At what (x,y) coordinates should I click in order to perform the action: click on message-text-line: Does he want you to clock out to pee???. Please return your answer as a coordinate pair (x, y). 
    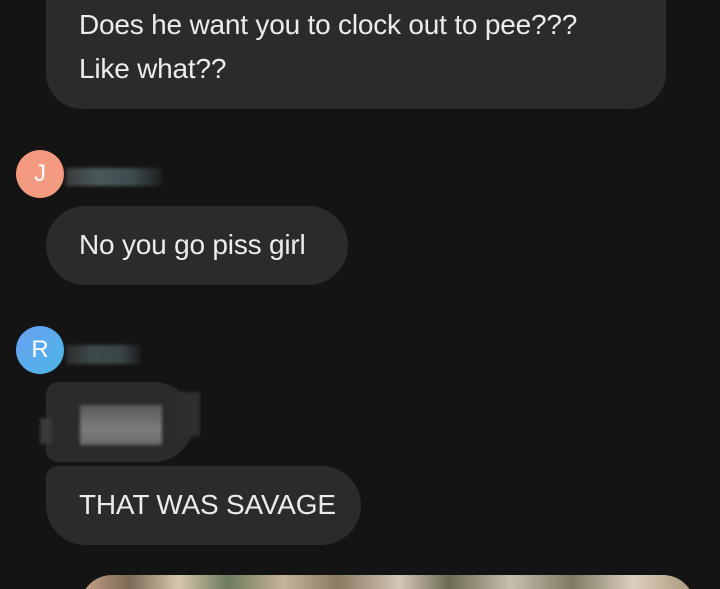
    Looking at the image, I should click on (328, 24).